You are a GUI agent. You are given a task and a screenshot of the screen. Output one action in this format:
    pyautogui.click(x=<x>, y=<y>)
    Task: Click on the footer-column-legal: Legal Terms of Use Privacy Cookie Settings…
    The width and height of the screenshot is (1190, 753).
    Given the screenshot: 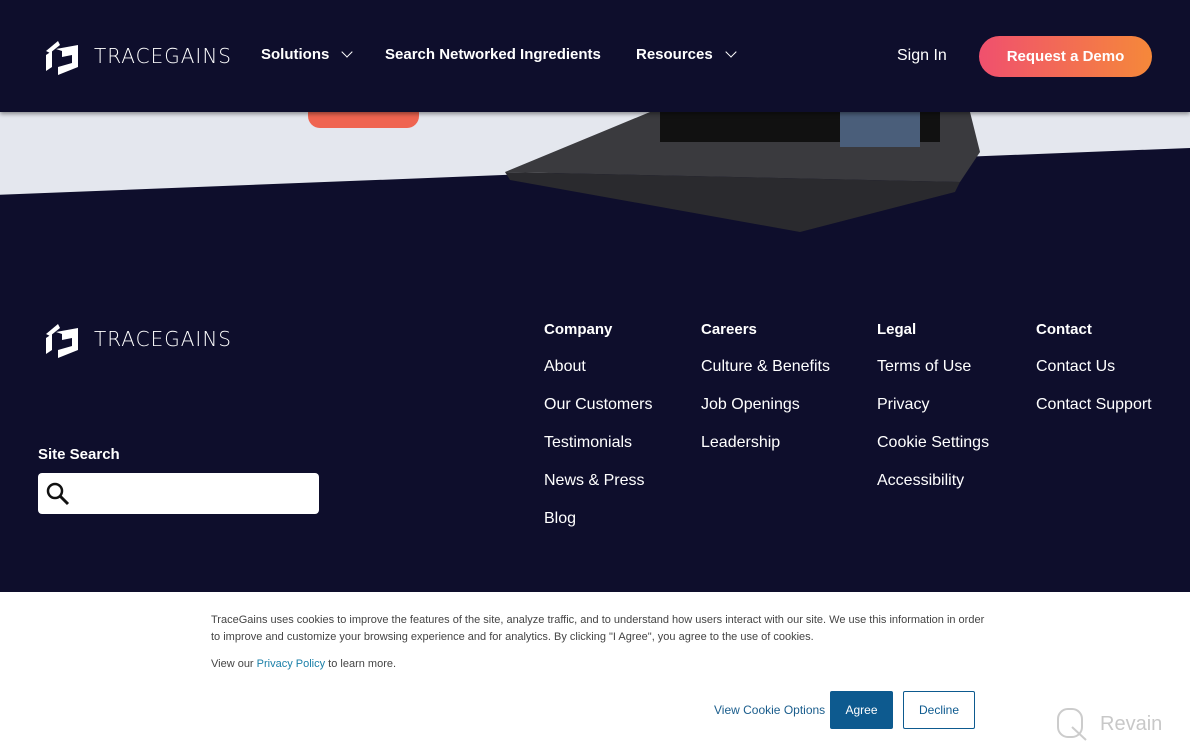 What is the action you would take?
    pyautogui.click(x=933, y=415)
    